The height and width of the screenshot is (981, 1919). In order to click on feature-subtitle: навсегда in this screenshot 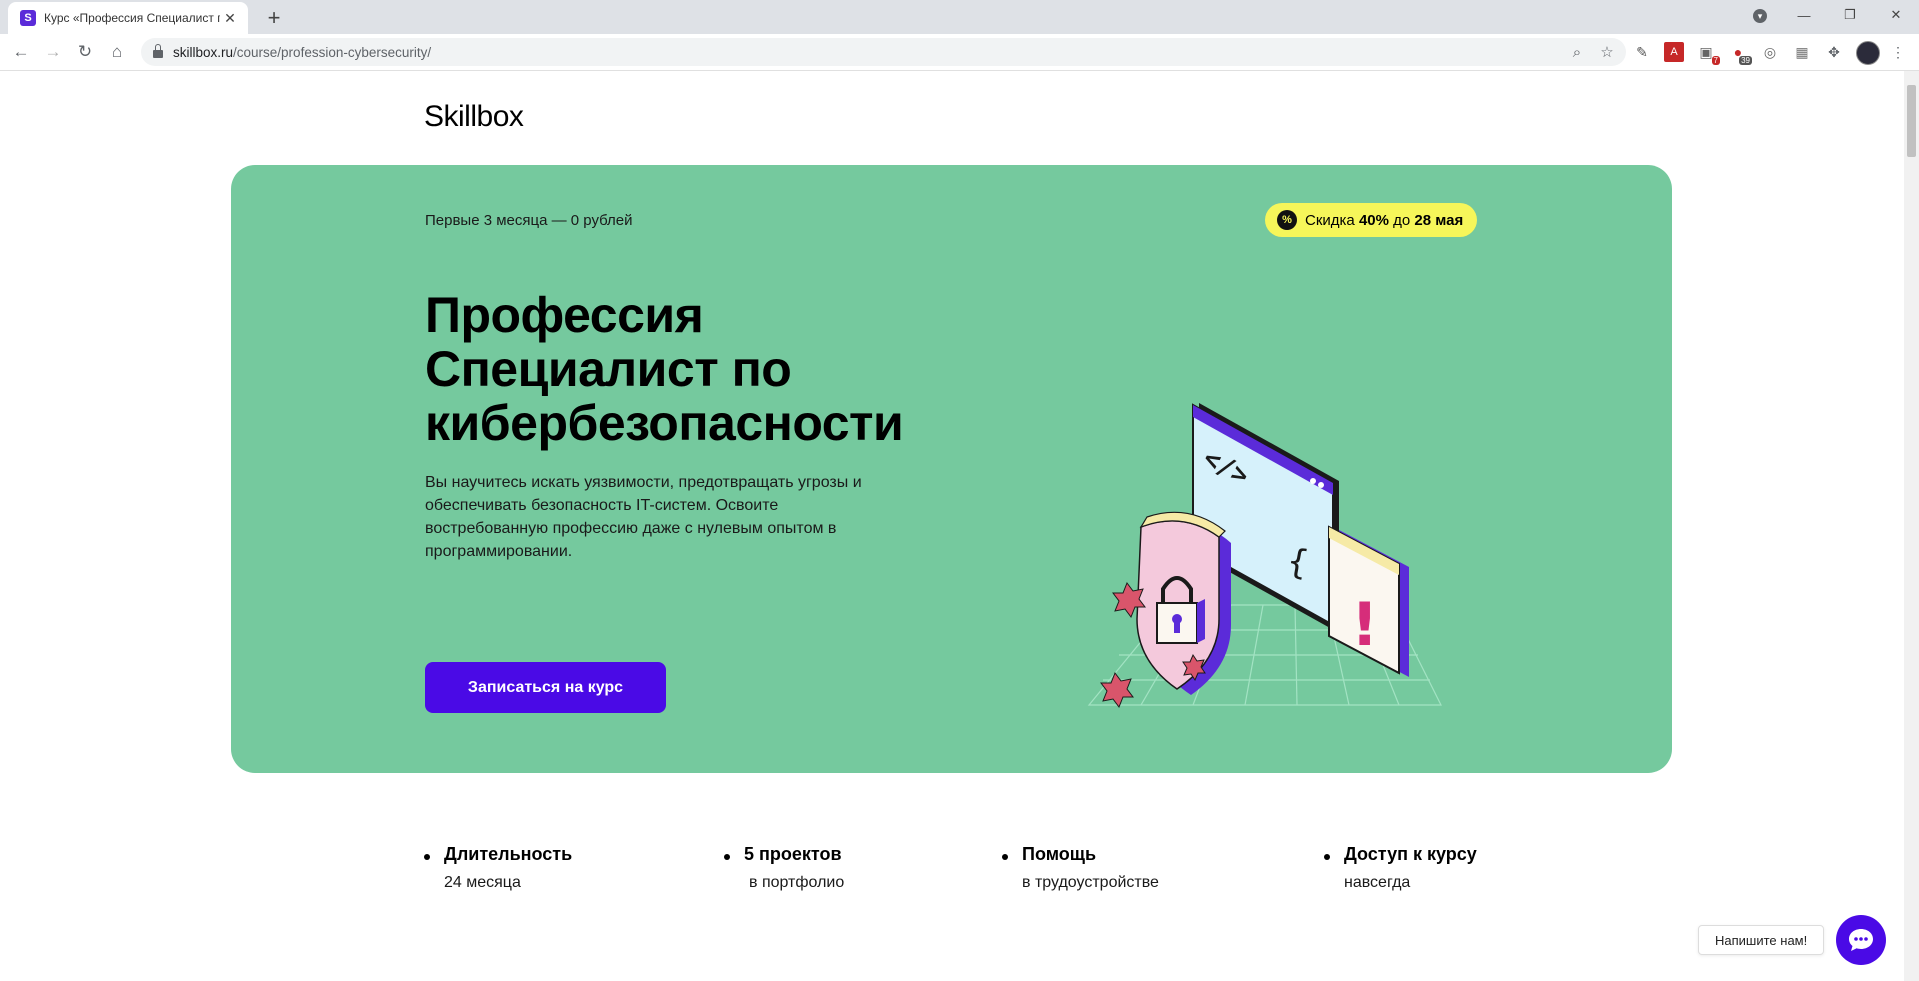, I will do `click(1377, 882)`.